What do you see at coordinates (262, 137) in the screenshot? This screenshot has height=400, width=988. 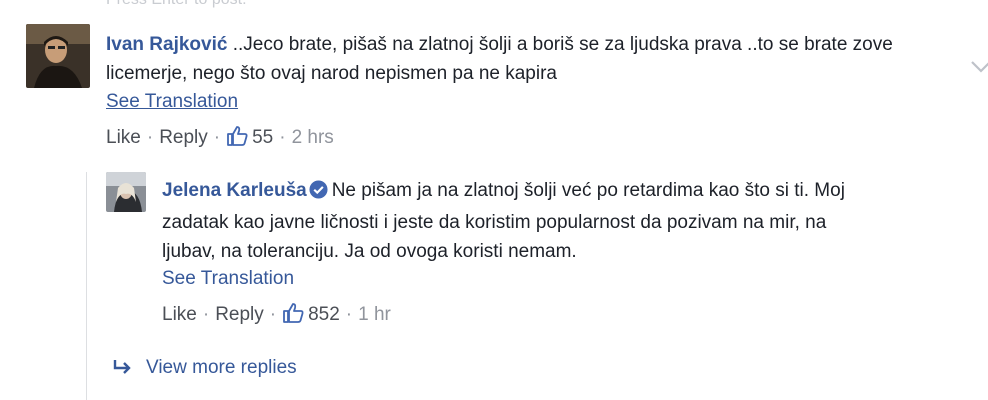 I see `like-count: 55` at bounding box center [262, 137].